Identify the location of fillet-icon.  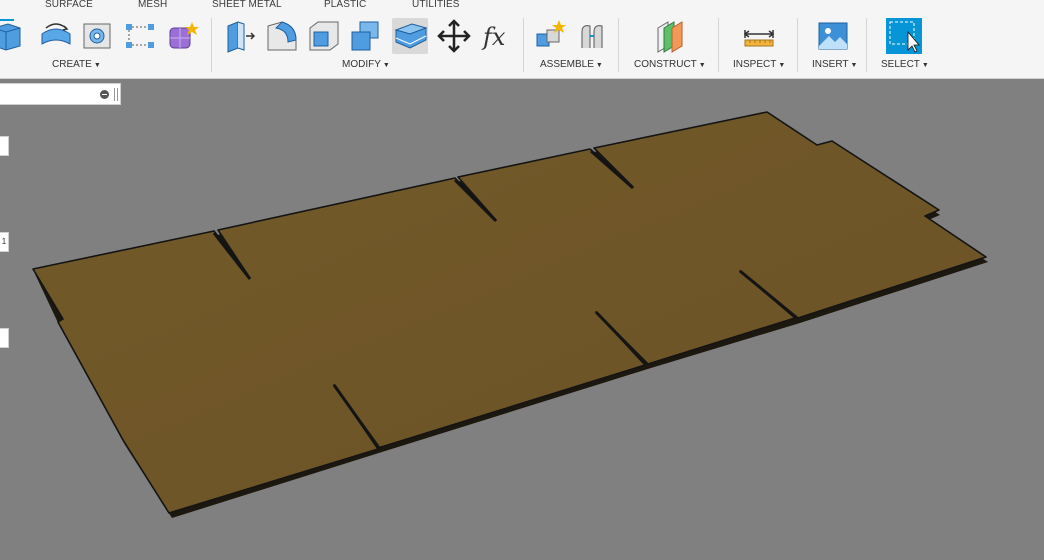
(282, 36).